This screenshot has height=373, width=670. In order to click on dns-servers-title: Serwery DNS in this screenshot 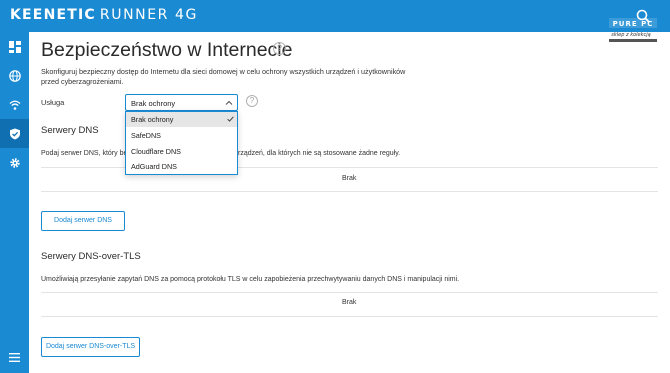, I will do `click(70, 130)`.